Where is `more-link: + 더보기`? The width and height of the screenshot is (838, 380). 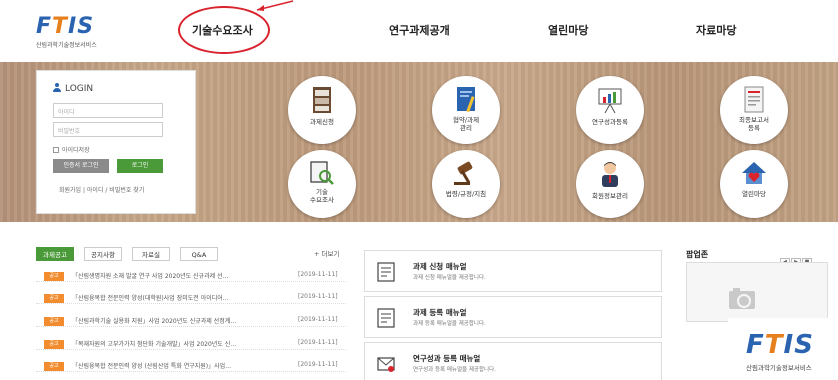
more-link: + 더보기 is located at coordinates (326, 254).